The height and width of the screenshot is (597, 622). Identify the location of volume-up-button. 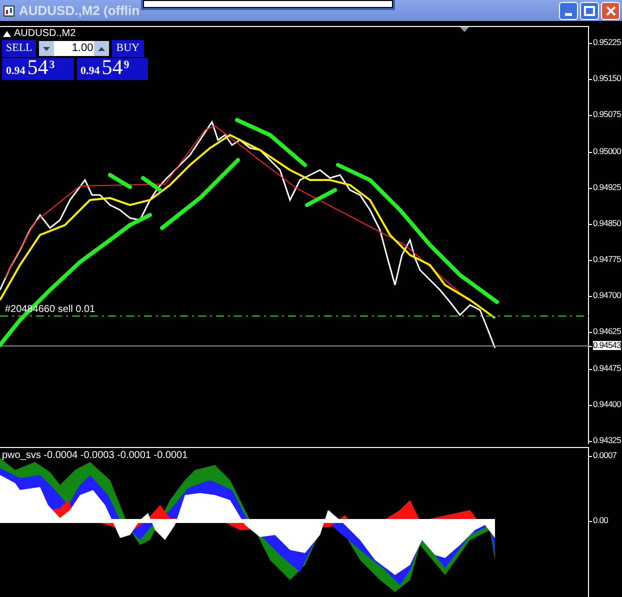
(102, 48).